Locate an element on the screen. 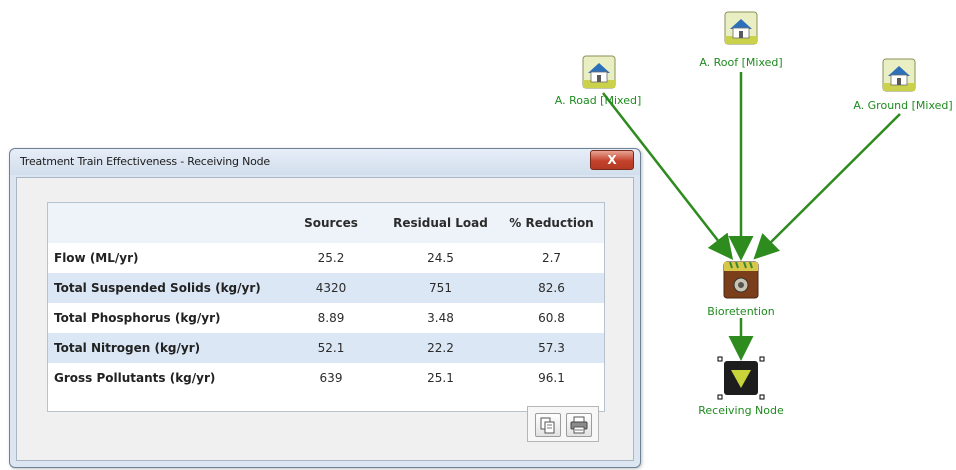 This screenshot has height=470, width=956. print-icon is located at coordinates (579, 425).